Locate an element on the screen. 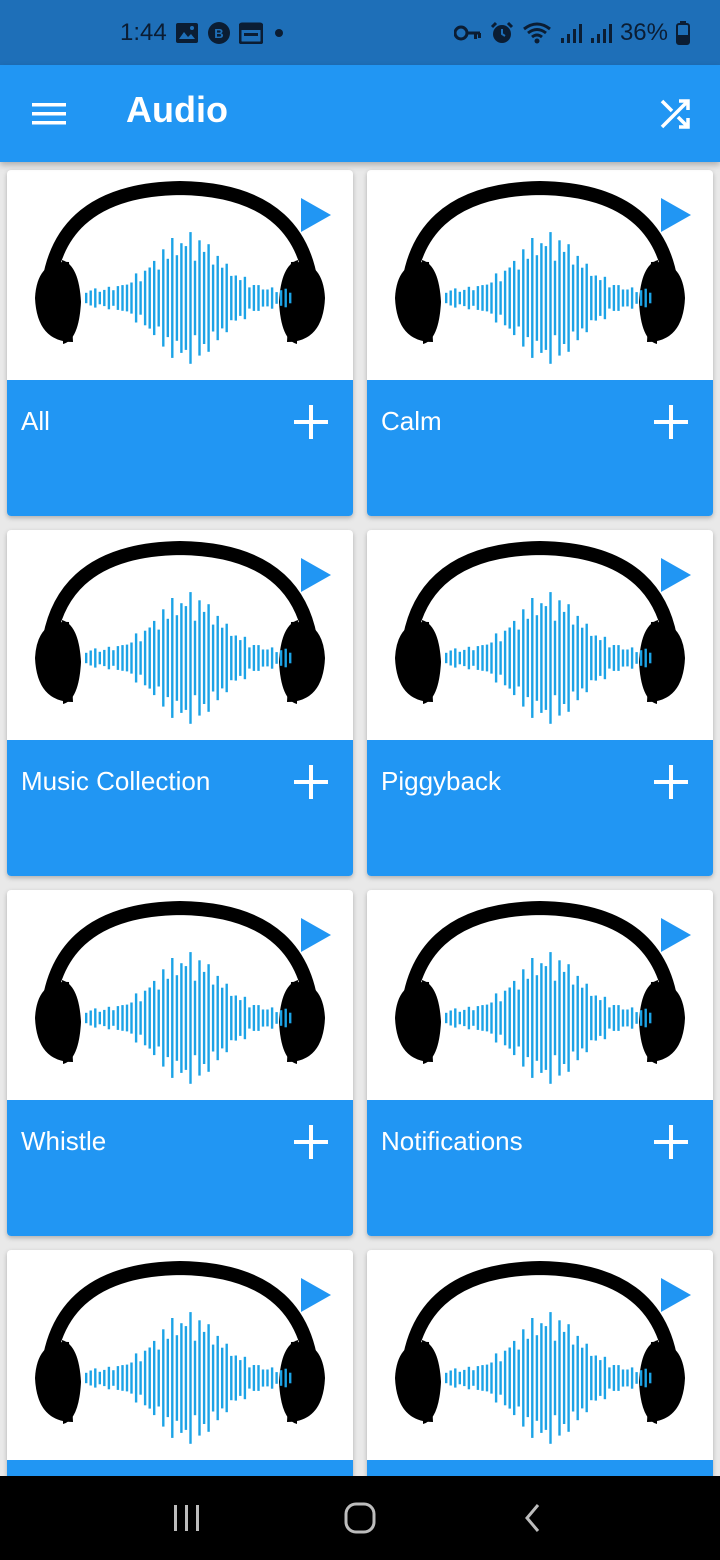 This screenshot has height=1560, width=720. card-label: Calm is located at coordinates (411, 421).